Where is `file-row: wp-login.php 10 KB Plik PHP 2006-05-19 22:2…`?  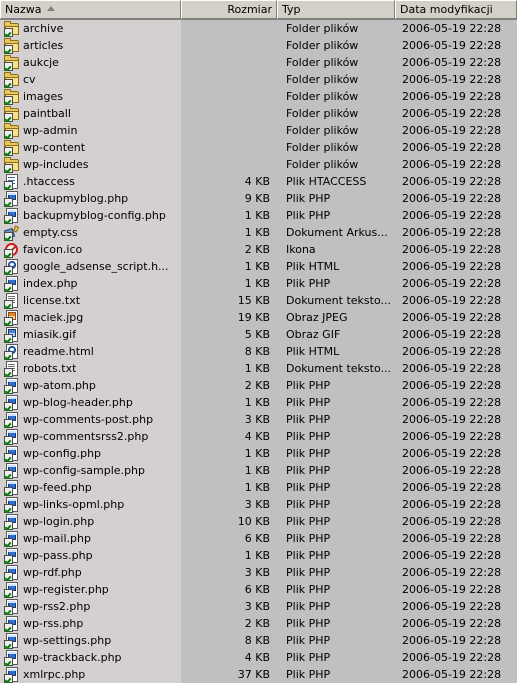 file-row: wp-login.php 10 KB Plik PHP 2006-05-19 22:2… is located at coordinates (258, 521).